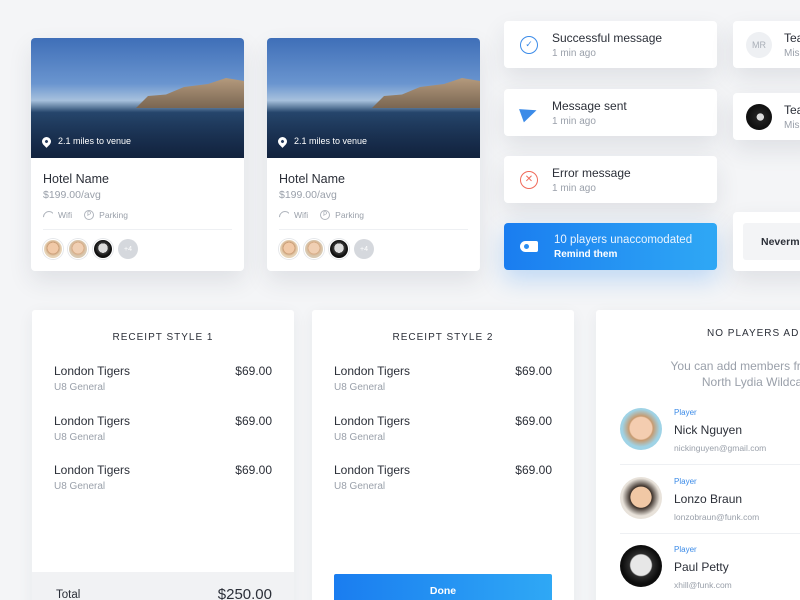 The image size is (800, 600). I want to click on dialog-card: Neverm, so click(766, 241).